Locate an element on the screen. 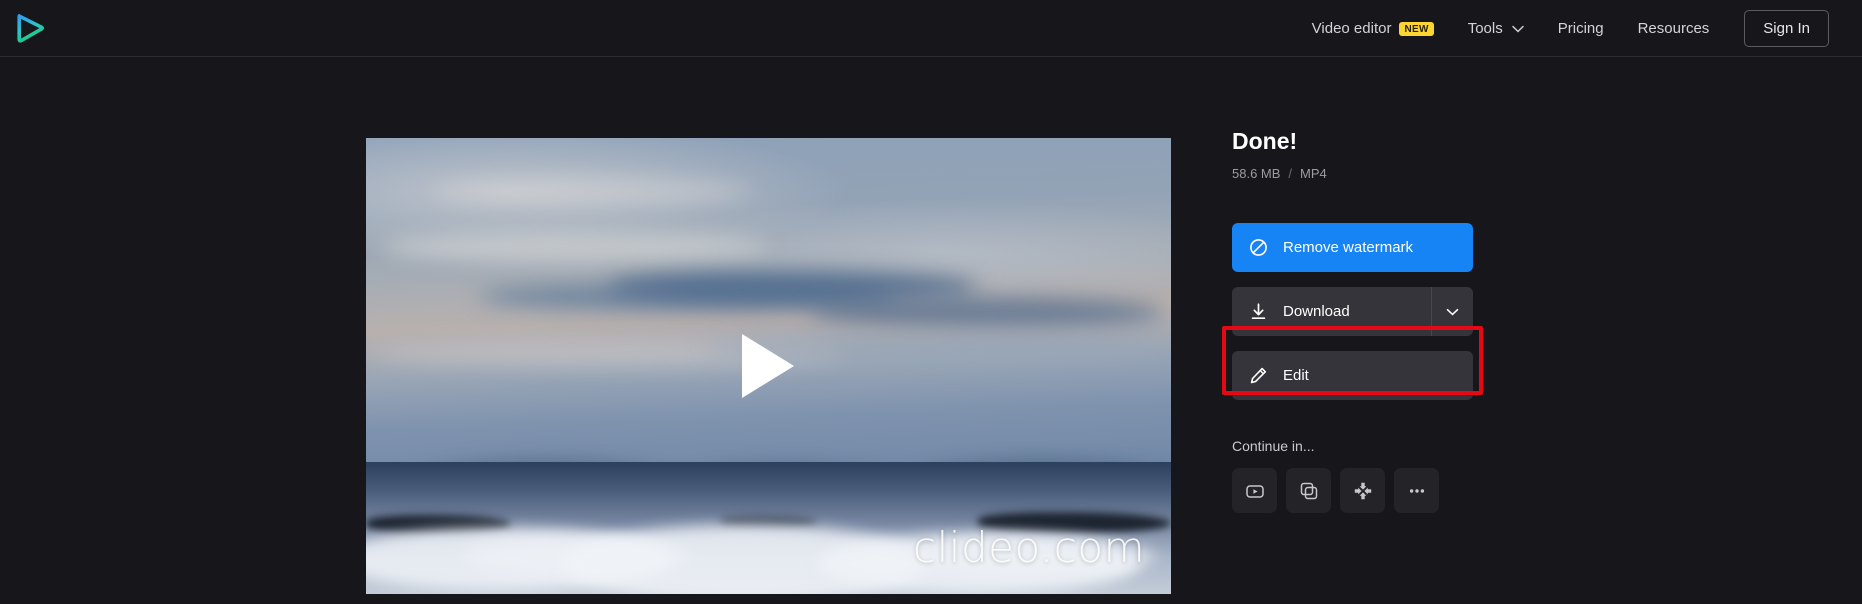 This screenshot has height=604, width=1862. remove-watermark-label: Remove watermark is located at coordinates (1348, 247).